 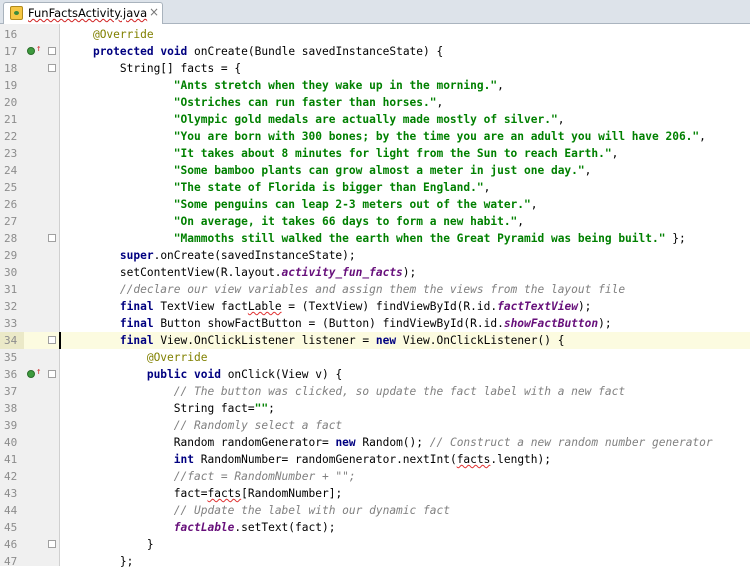 What do you see at coordinates (154, 12) in the screenshot?
I see `close-icon: ×` at bounding box center [154, 12].